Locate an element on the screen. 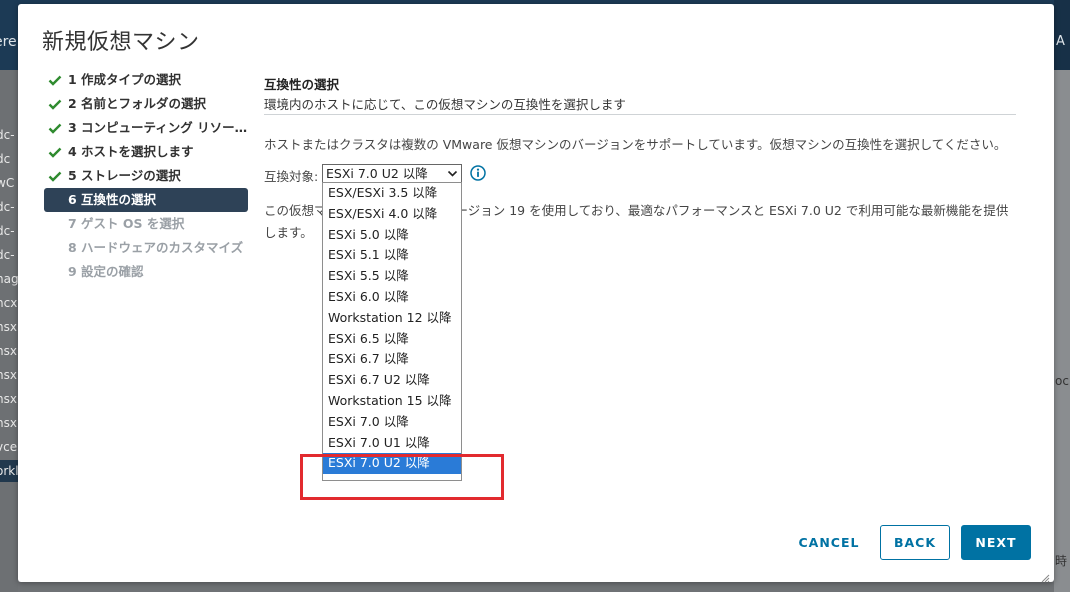  background-tree-item: nag is located at coordinates (9, 279).